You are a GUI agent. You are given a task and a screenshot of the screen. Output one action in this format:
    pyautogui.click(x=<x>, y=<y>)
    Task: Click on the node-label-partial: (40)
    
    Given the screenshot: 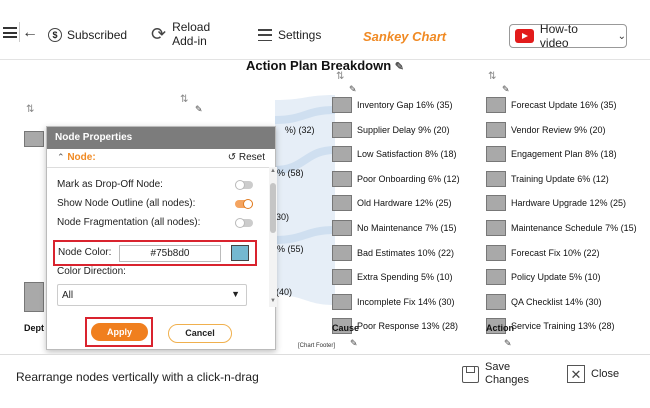 What is the action you would take?
    pyautogui.click(x=284, y=292)
    